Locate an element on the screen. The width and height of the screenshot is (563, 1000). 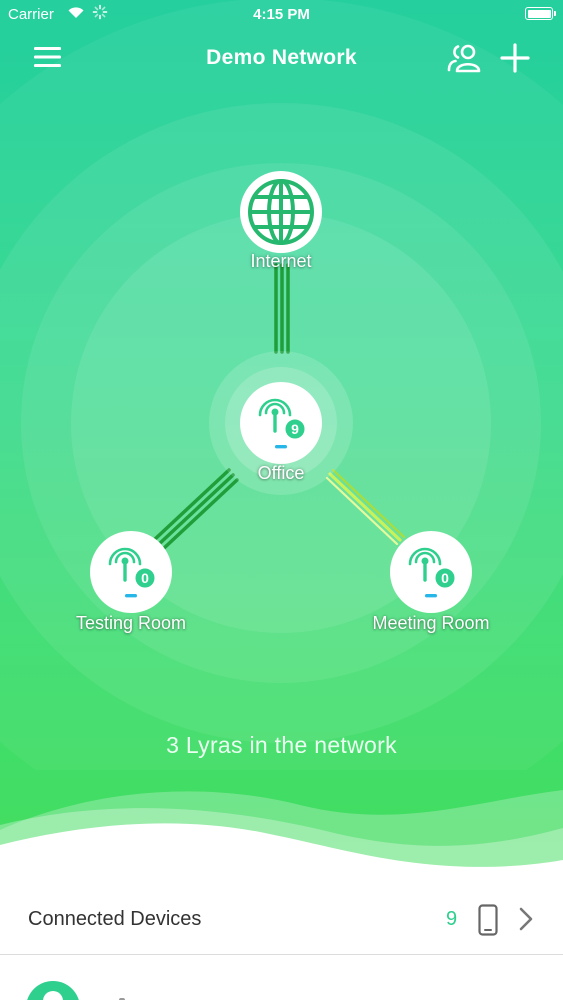
wave-decoration is located at coordinates (281, 835).